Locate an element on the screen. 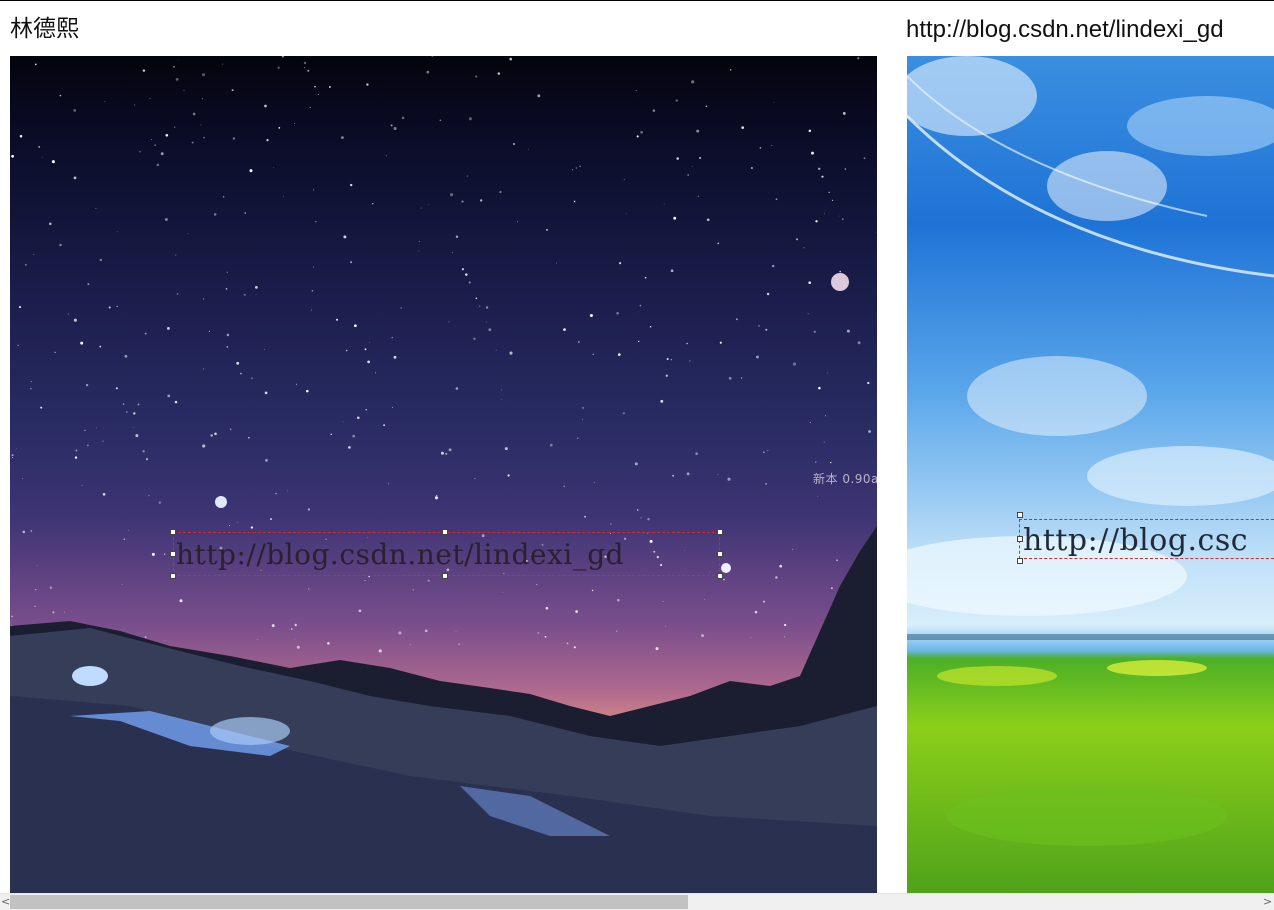 This screenshot has width=1274, height=910. scroll-right-arrow-icon: > is located at coordinates (1267, 902).